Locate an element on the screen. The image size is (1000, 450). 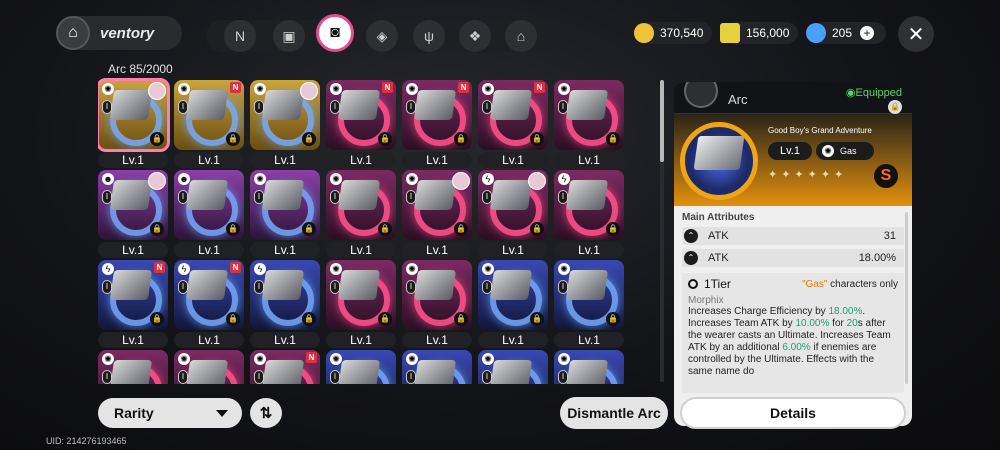
close-button: ✕ is located at coordinates (916, 34).